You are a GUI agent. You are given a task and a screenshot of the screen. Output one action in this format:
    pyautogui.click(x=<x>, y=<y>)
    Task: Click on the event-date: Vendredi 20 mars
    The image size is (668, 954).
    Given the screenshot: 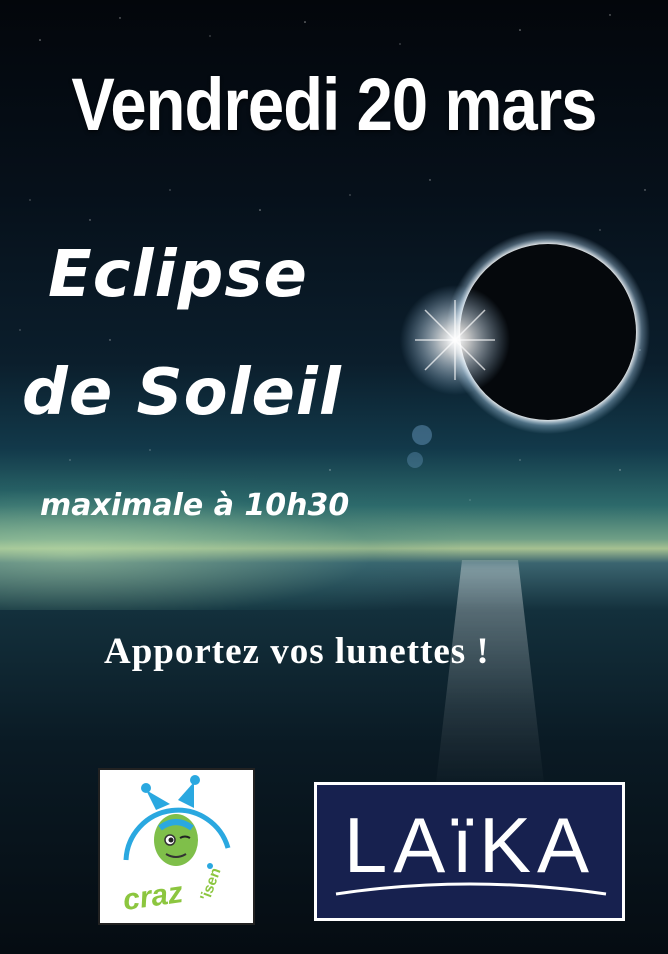 What is the action you would take?
    pyautogui.click(x=334, y=104)
    